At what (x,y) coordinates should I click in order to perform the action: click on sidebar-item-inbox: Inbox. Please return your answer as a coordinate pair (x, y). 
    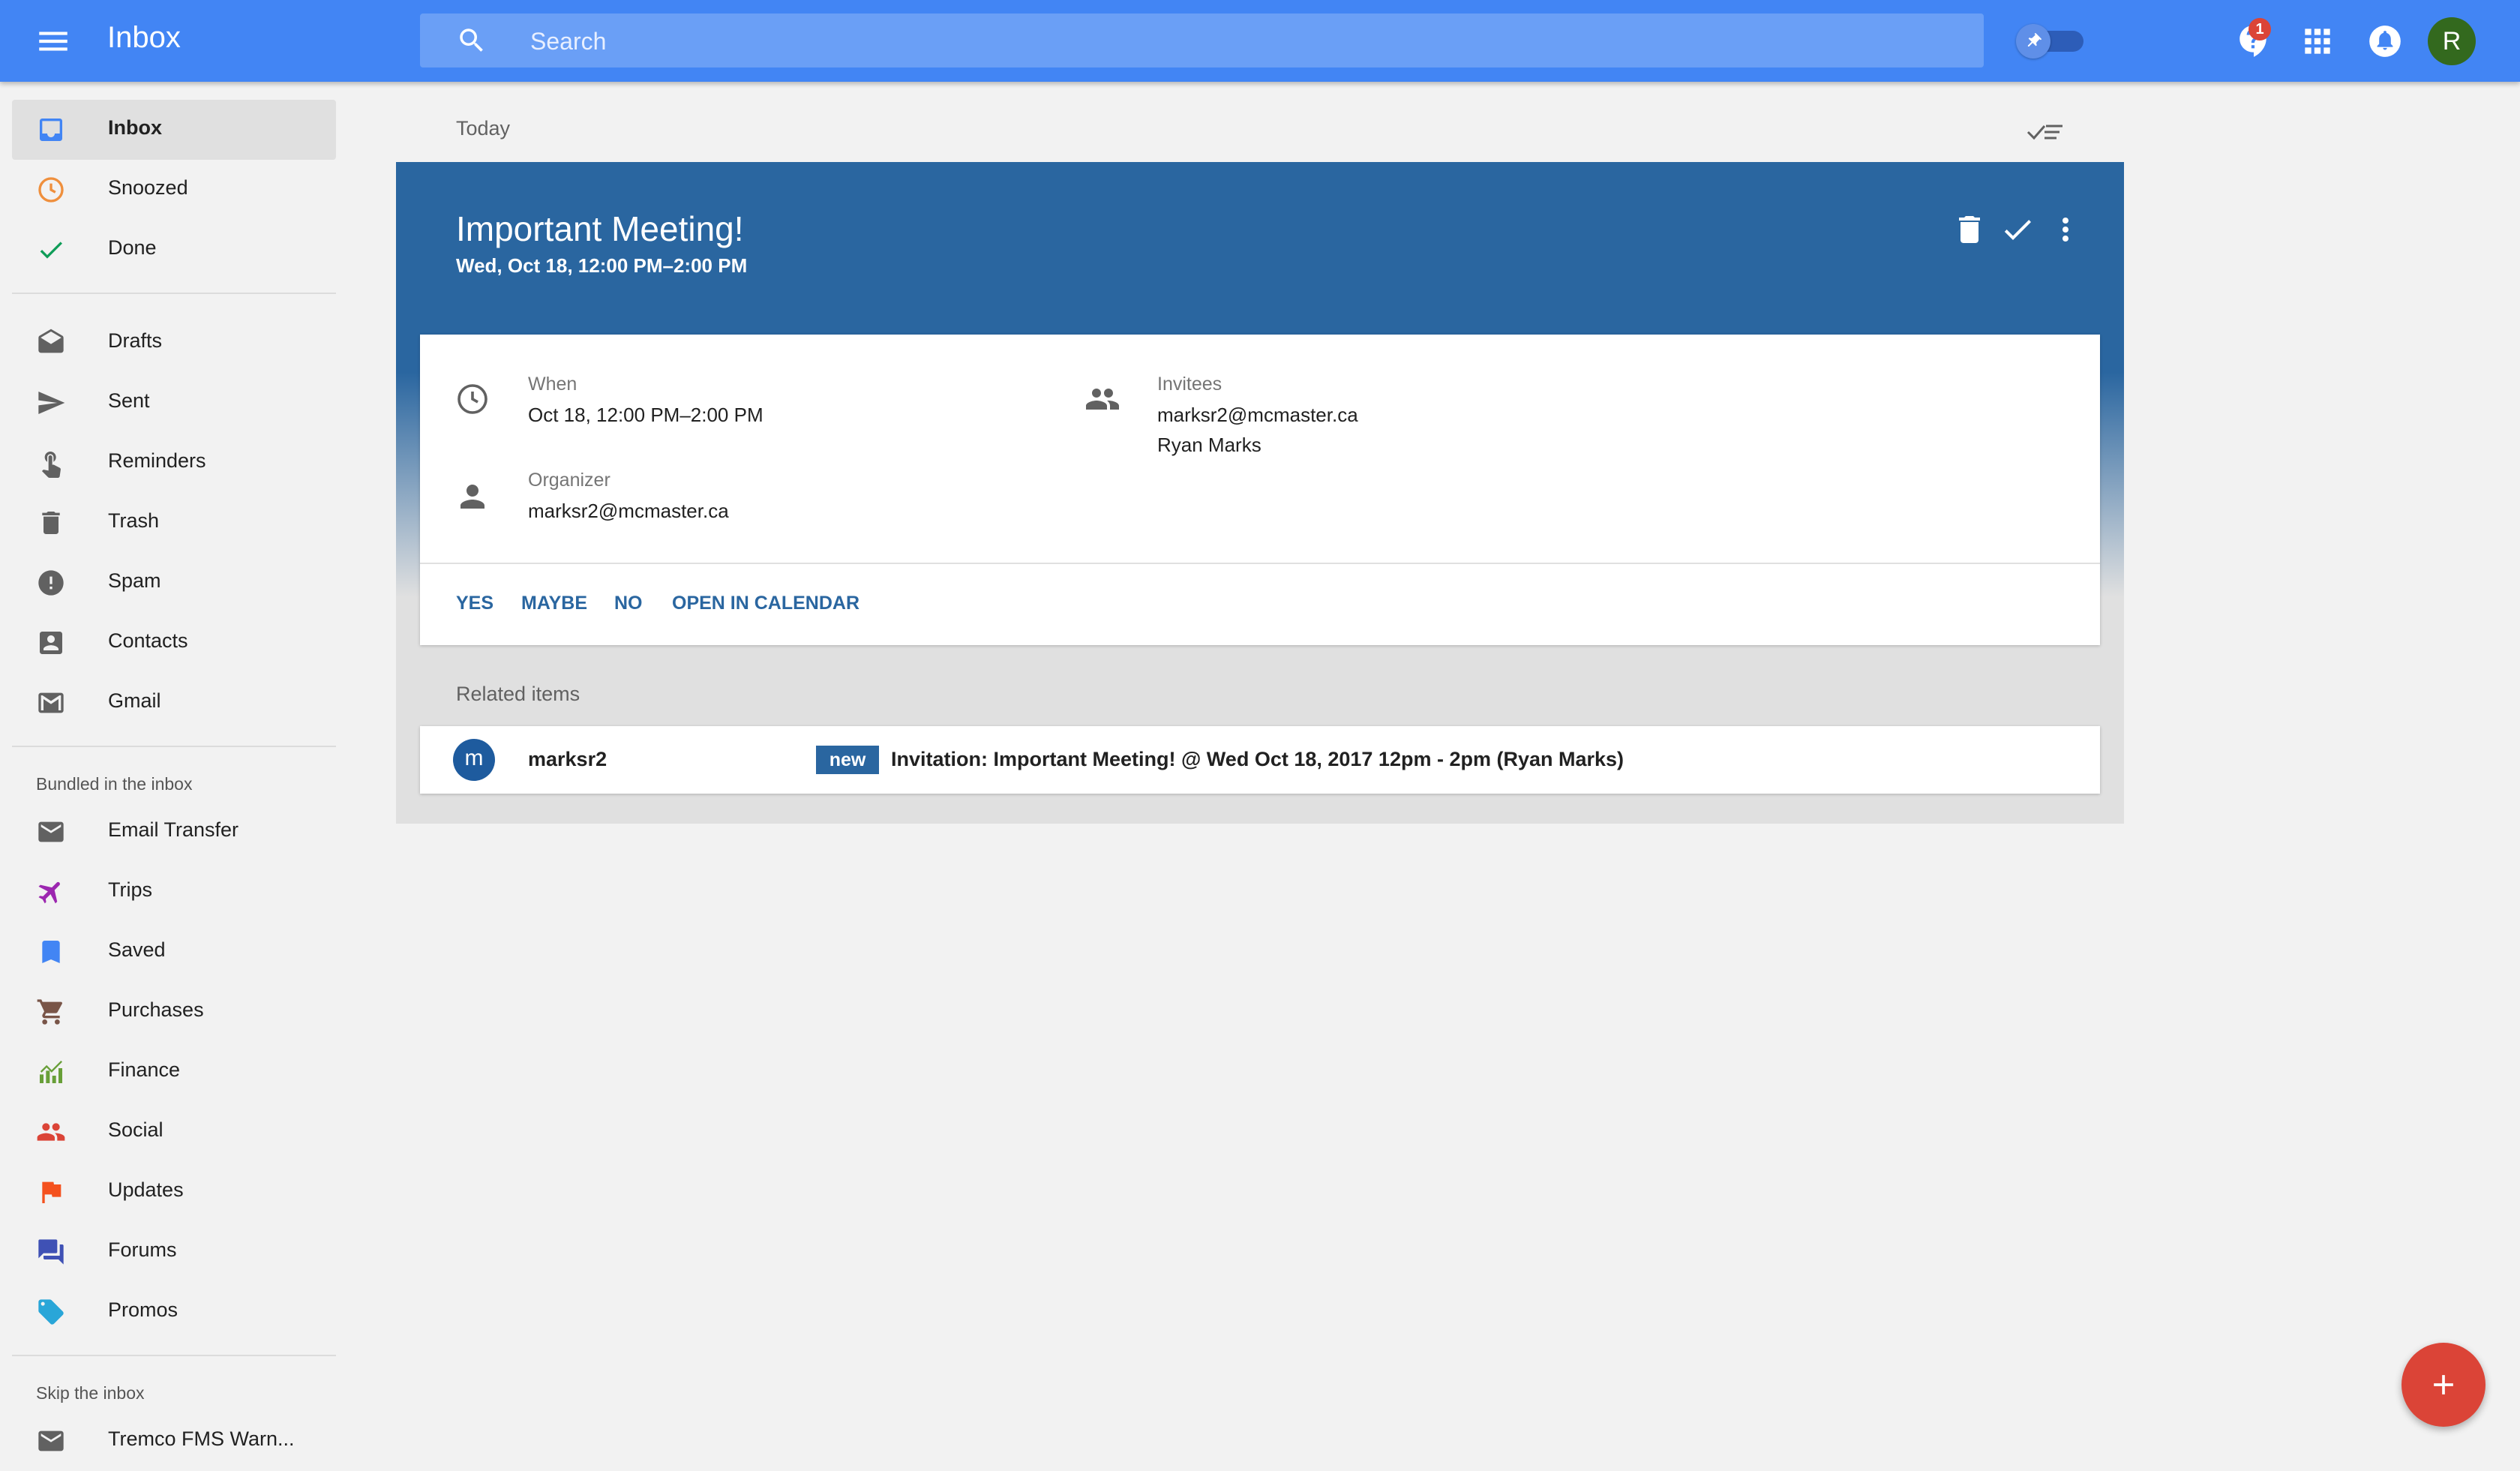
    Looking at the image, I should click on (174, 130).